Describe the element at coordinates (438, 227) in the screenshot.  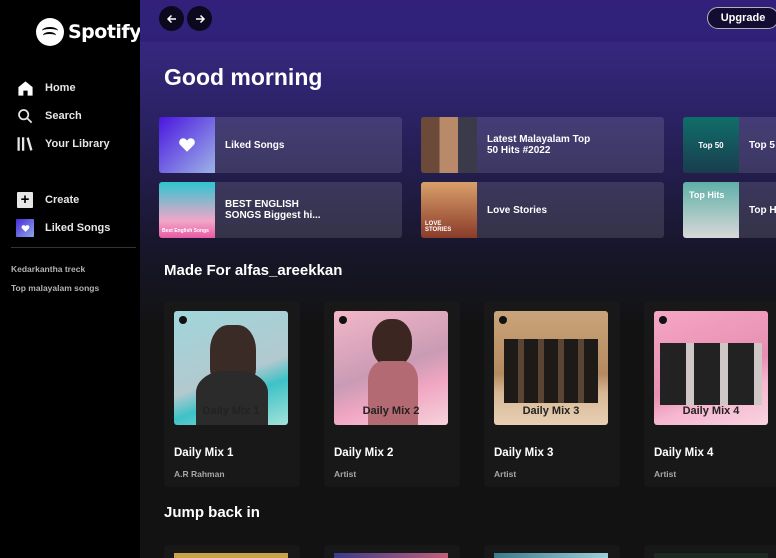
I see `thumb-label: LOVE STORIES` at that location.